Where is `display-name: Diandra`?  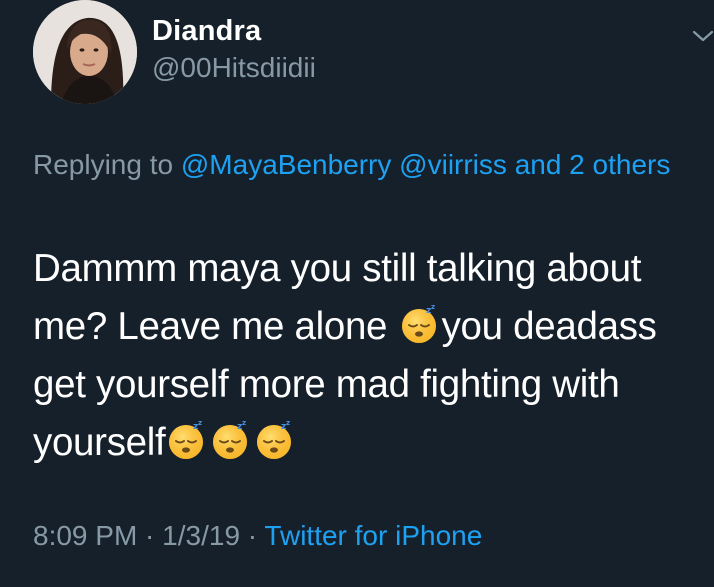
display-name: Diandra is located at coordinates (206, 31).